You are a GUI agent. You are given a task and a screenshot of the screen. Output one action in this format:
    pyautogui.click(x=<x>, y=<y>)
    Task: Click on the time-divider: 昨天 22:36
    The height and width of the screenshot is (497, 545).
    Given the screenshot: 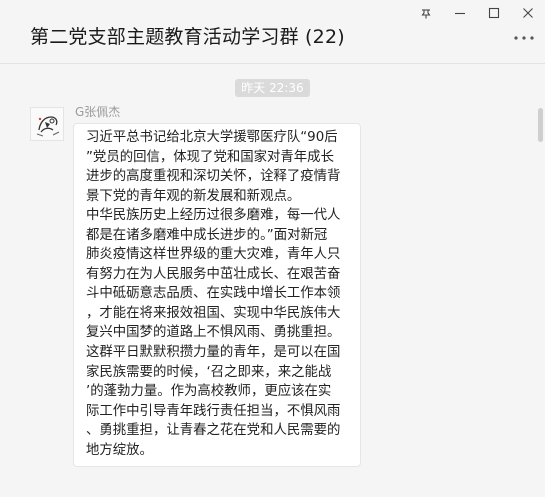 What is the action you would take?
    pyautogui.click(x=272, y=87)
    